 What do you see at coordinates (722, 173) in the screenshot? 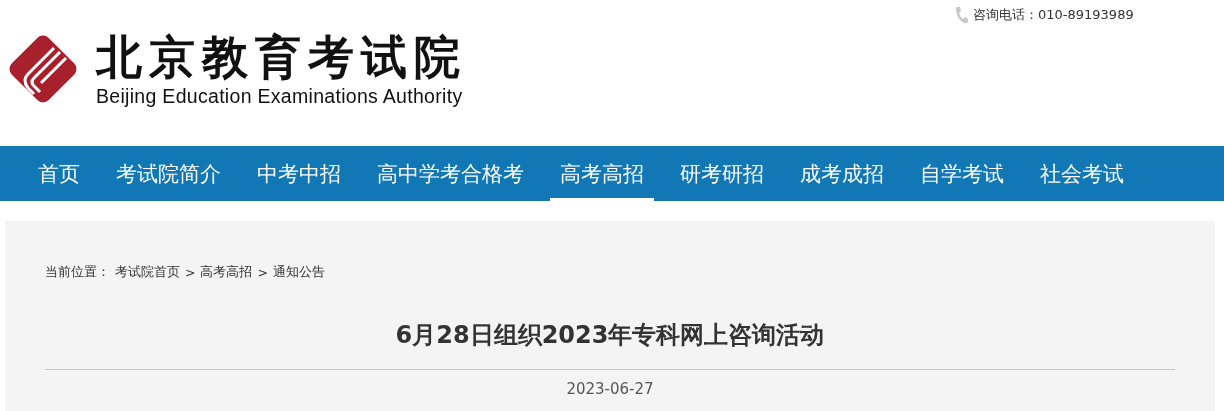
I see `nav-tab: 研考研招` at bounding box center [722, 173].